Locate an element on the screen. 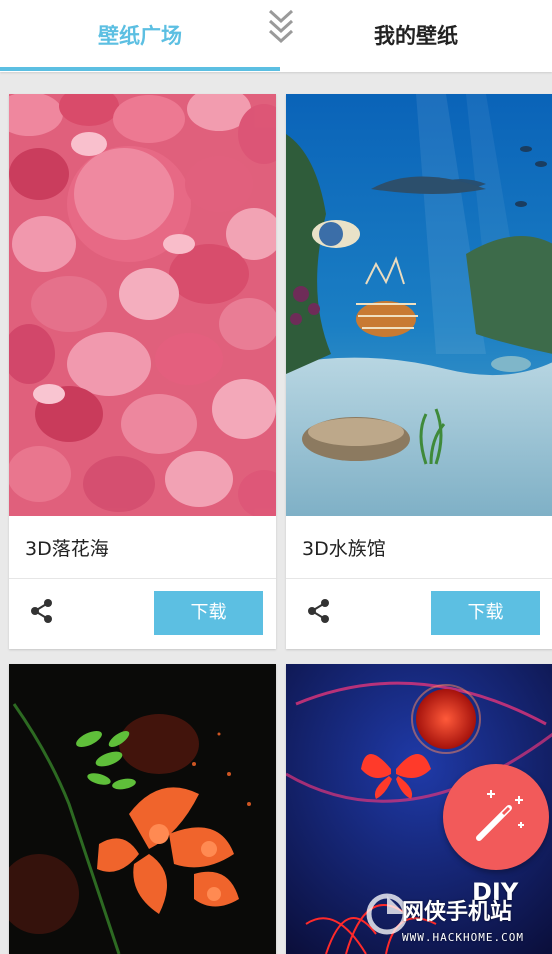 The height and width of the screenshot is (954, 552). wallpaper-card is located at coordinates (142, 809).